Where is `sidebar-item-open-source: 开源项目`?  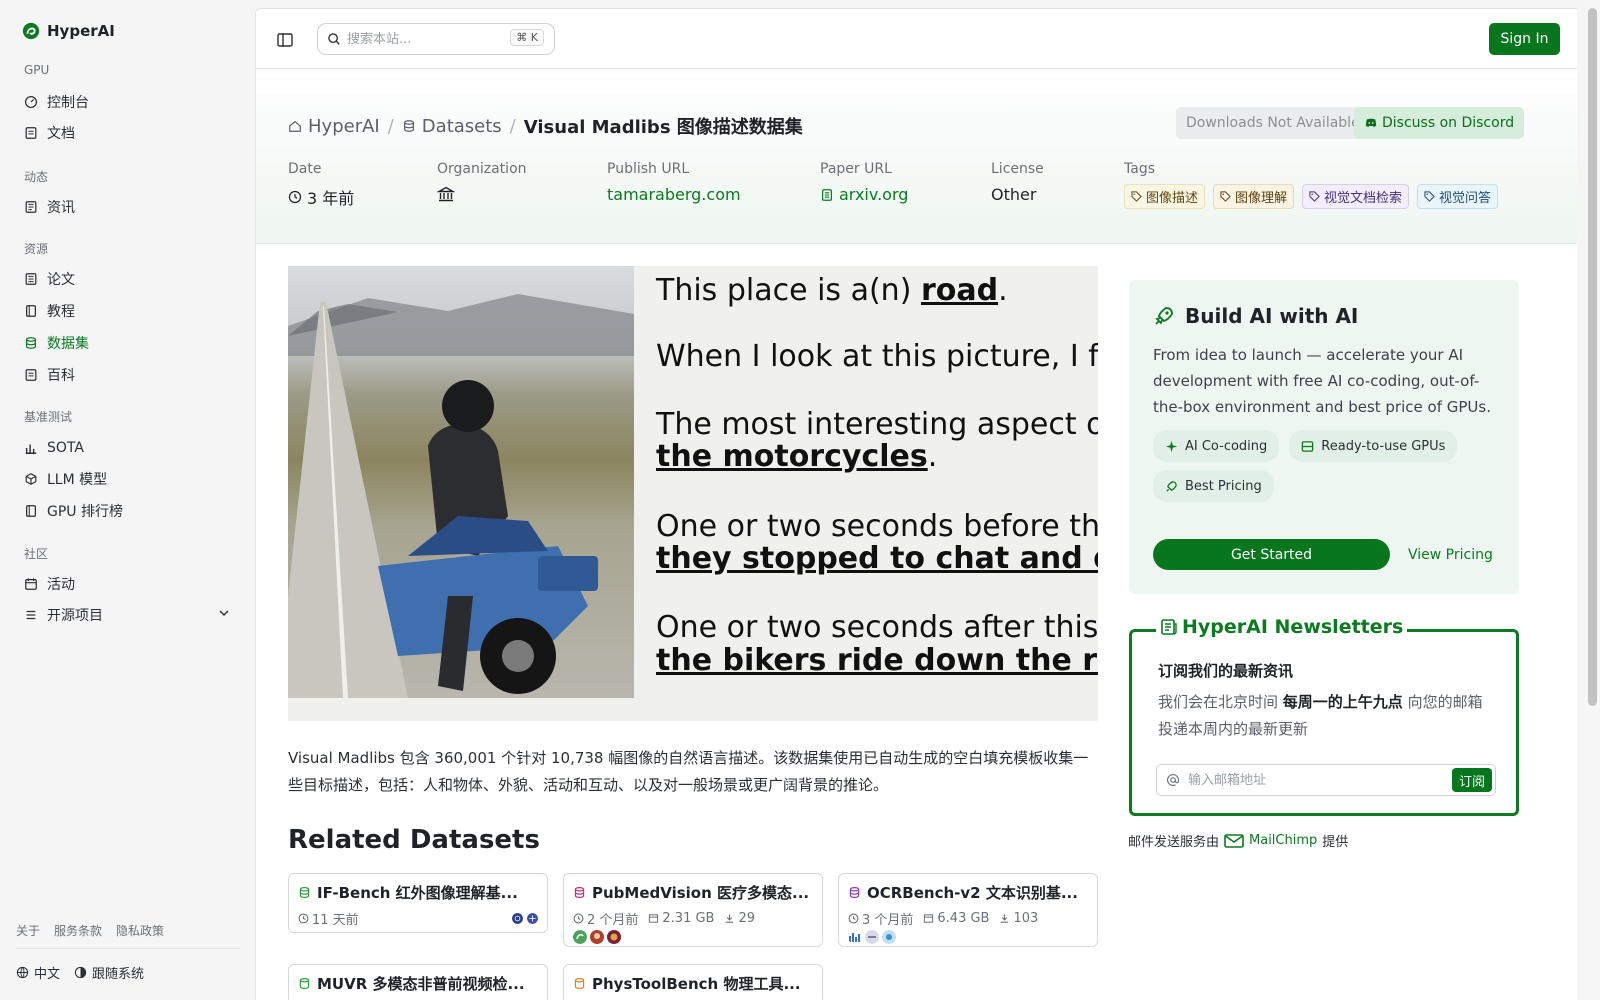 sidebar-item-open-source: 开源项目 is located at coordinates (63, 615).